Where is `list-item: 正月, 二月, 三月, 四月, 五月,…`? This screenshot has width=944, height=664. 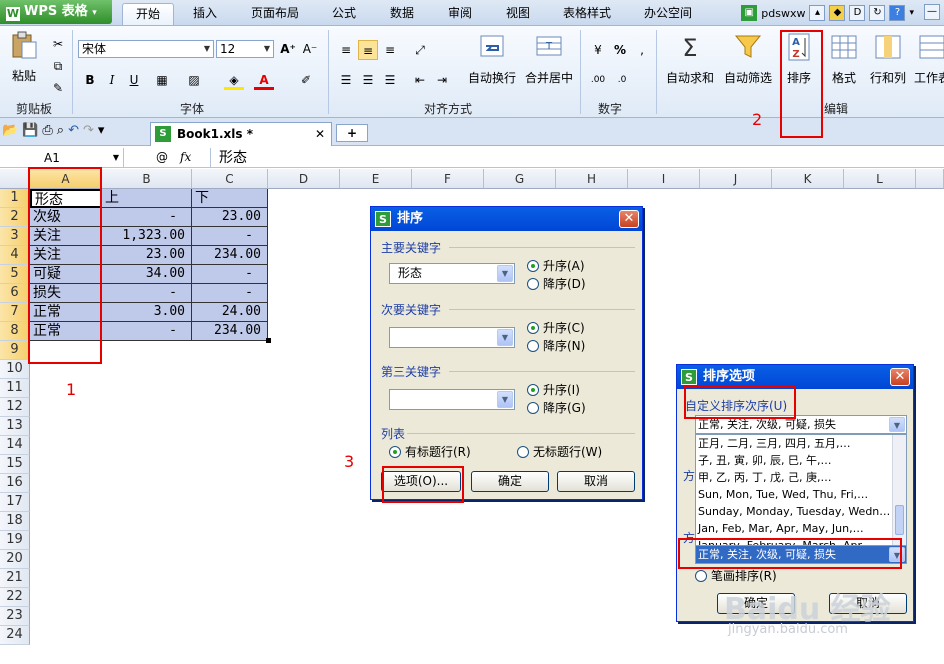 list-item: 正月, 二月, 三月, 四月, 五月,… is located at coordinates (801, 443).